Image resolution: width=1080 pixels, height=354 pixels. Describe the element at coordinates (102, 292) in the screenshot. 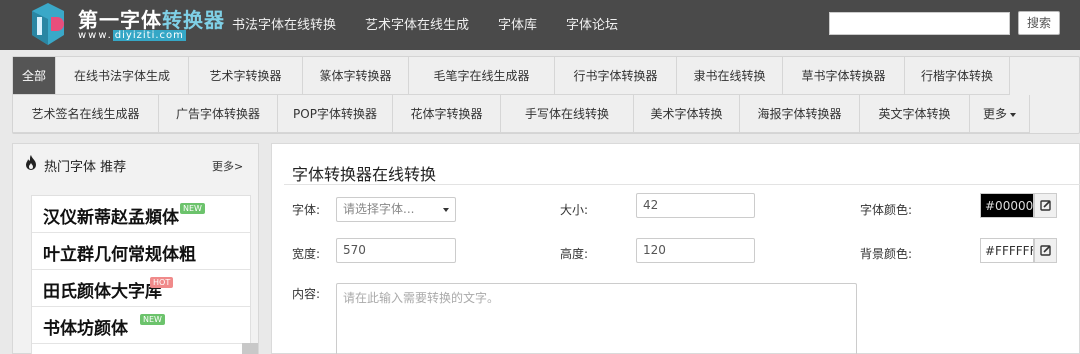

I see `font-name: 田氏颜体大字库` at that location.